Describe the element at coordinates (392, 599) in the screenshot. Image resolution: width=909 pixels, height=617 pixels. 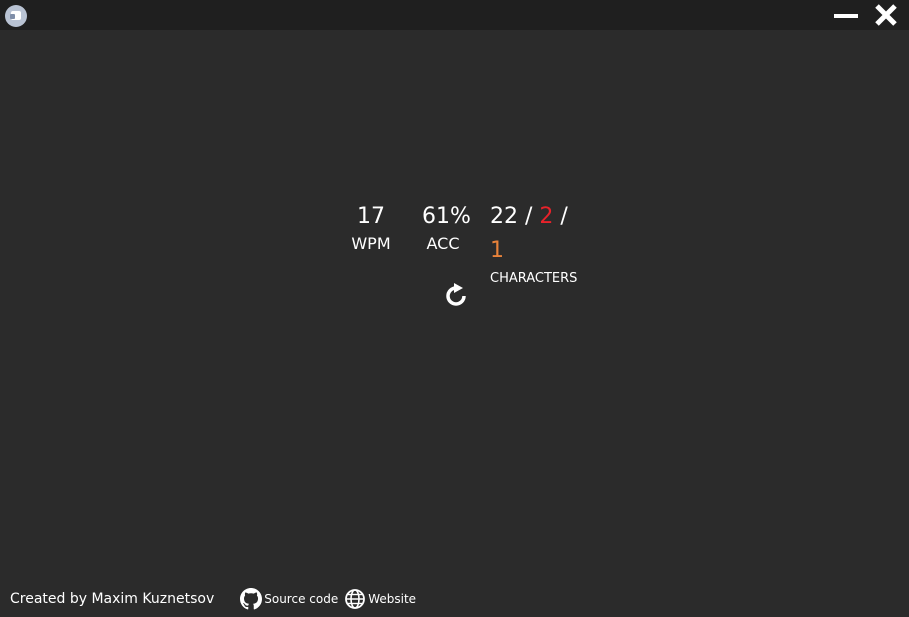
I see `website-label: Website` at that location.